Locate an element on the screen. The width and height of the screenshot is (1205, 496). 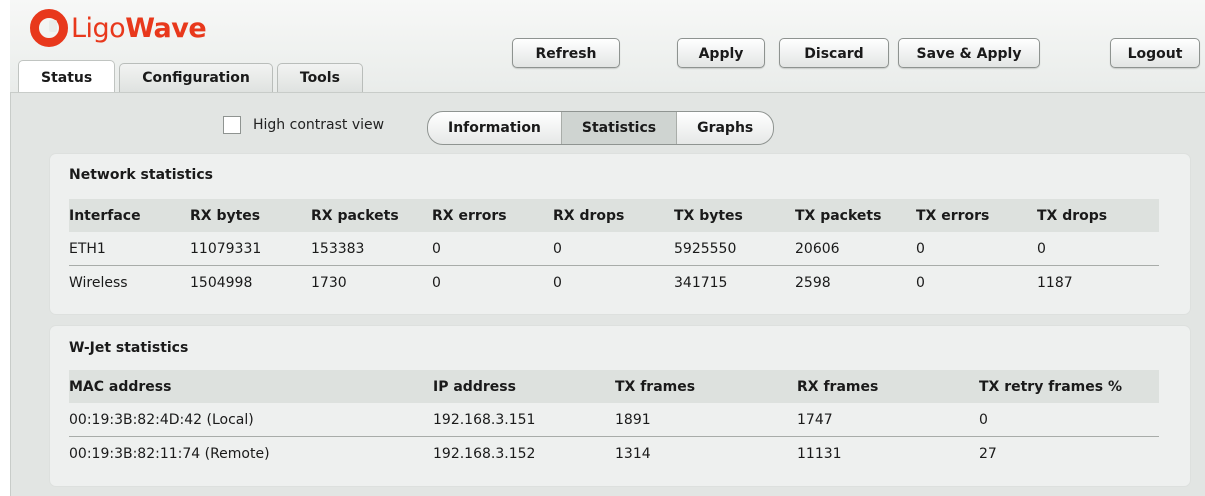
col-rx-frames: RX frames is located at coordinates (888, 386).